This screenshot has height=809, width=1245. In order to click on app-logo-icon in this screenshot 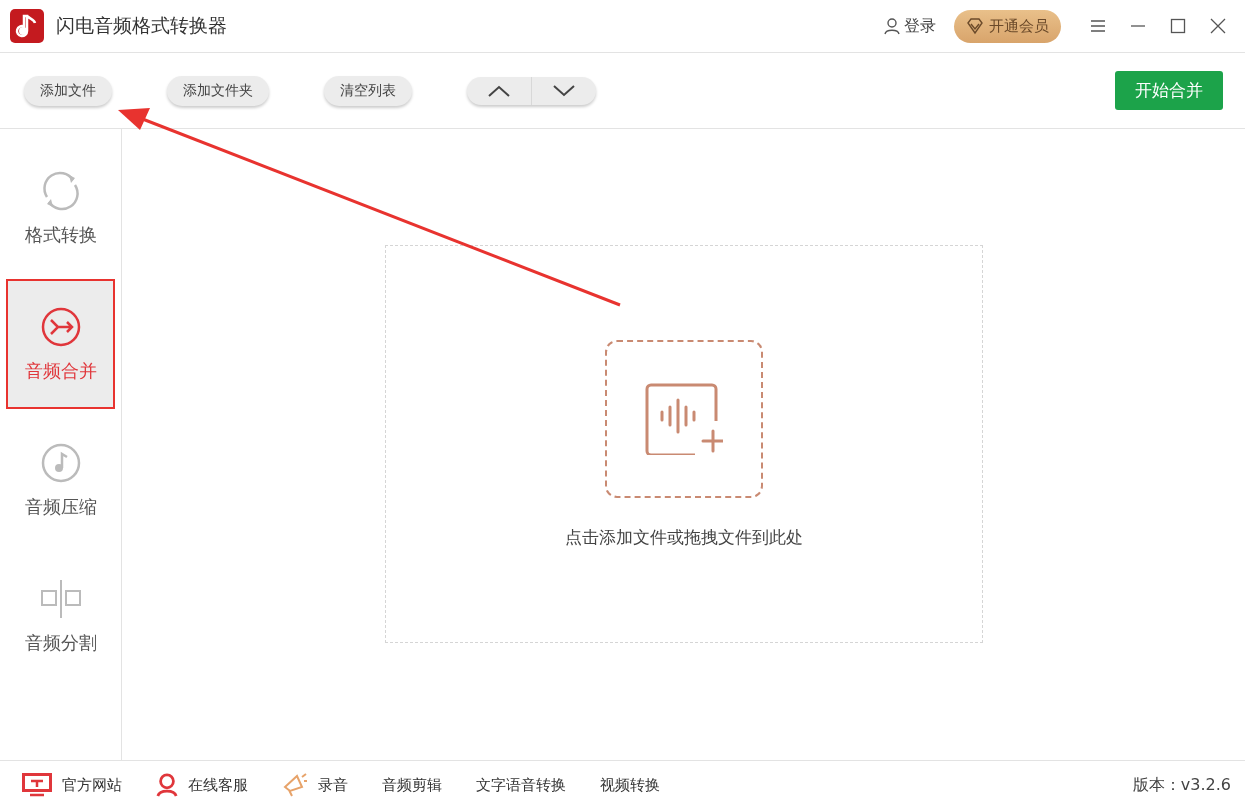, I will do `click(27, 26)`.